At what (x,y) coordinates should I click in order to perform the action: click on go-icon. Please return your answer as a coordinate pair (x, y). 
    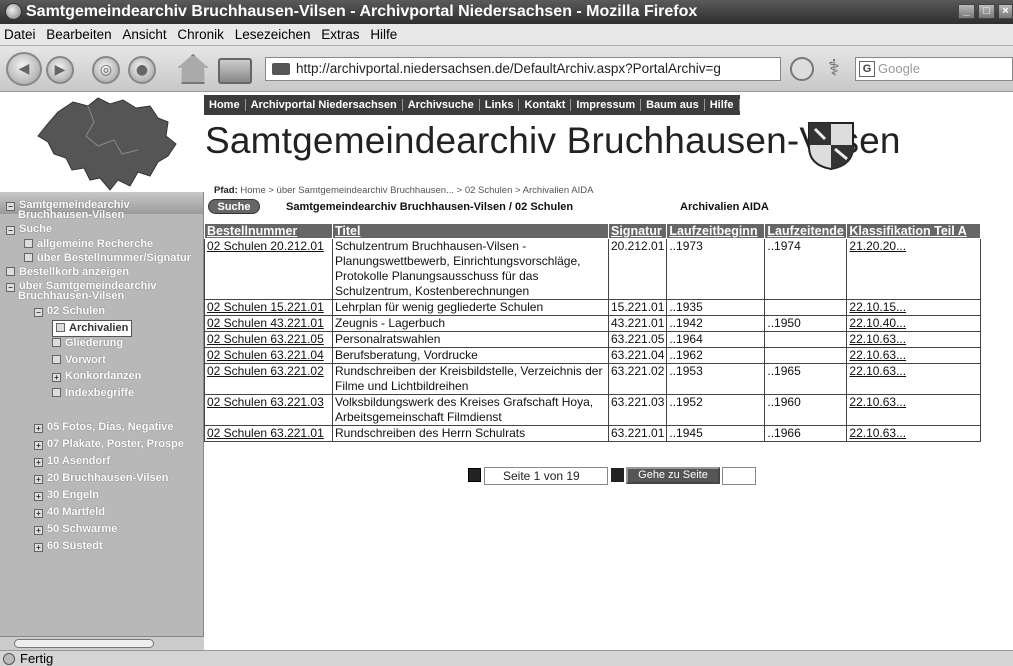
    Looking at the image, I should click on (802, 69).